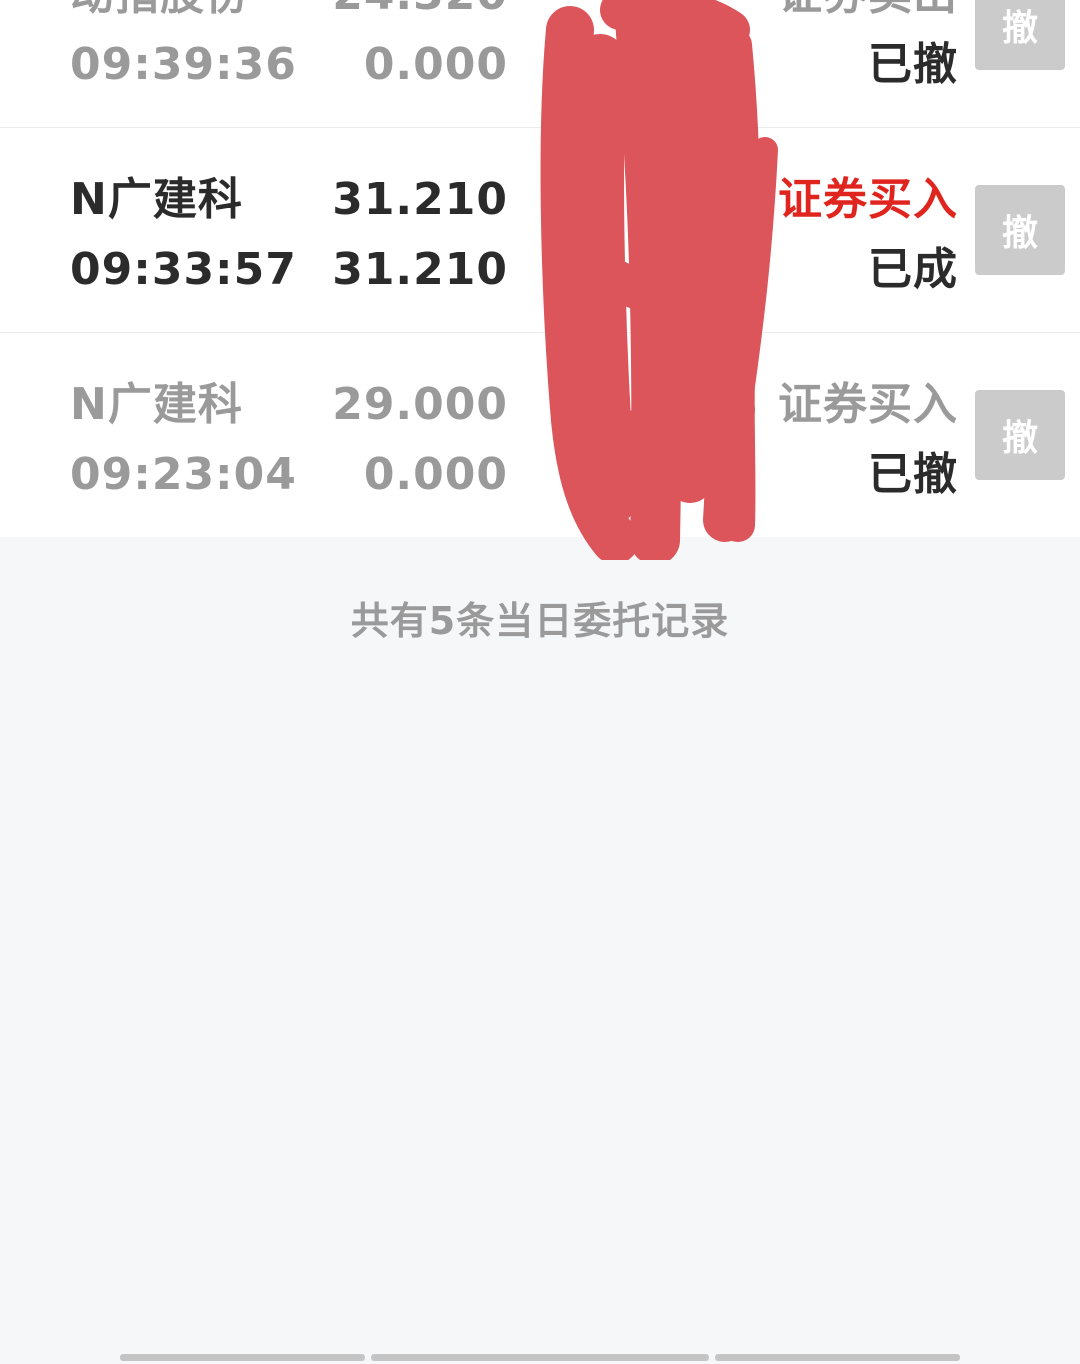  I want to click on order-row: 动指股份 09:39:36 24.320 0.000 证券卖出 已撤 撤, so click(540, 63).